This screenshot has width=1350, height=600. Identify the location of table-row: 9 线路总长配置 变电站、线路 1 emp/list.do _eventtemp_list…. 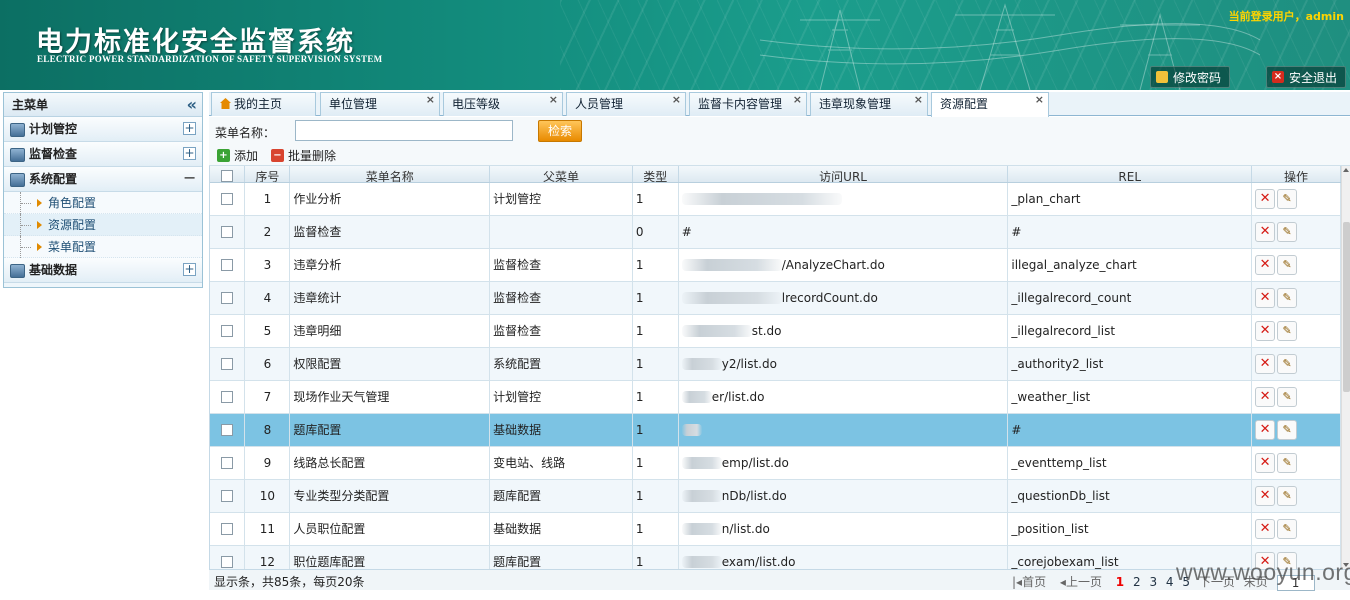
(775, 463).